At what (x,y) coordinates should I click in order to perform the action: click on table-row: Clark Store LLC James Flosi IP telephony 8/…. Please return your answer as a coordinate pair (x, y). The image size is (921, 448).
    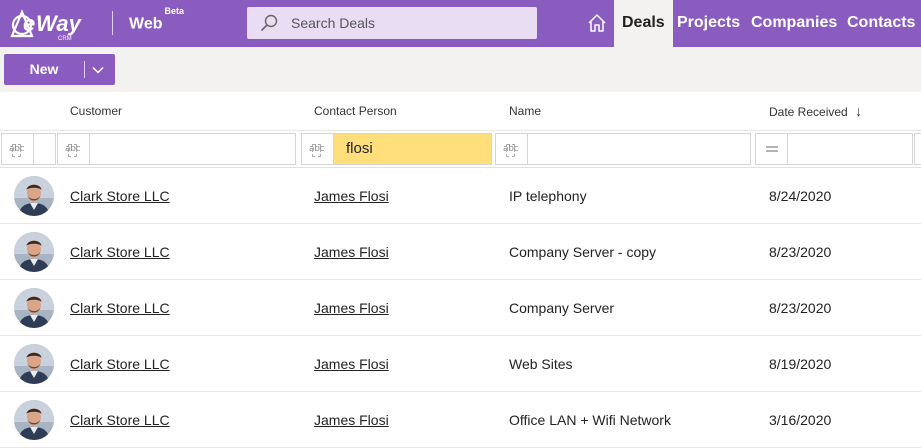
    Looking at the image, I should click on (460, 196).